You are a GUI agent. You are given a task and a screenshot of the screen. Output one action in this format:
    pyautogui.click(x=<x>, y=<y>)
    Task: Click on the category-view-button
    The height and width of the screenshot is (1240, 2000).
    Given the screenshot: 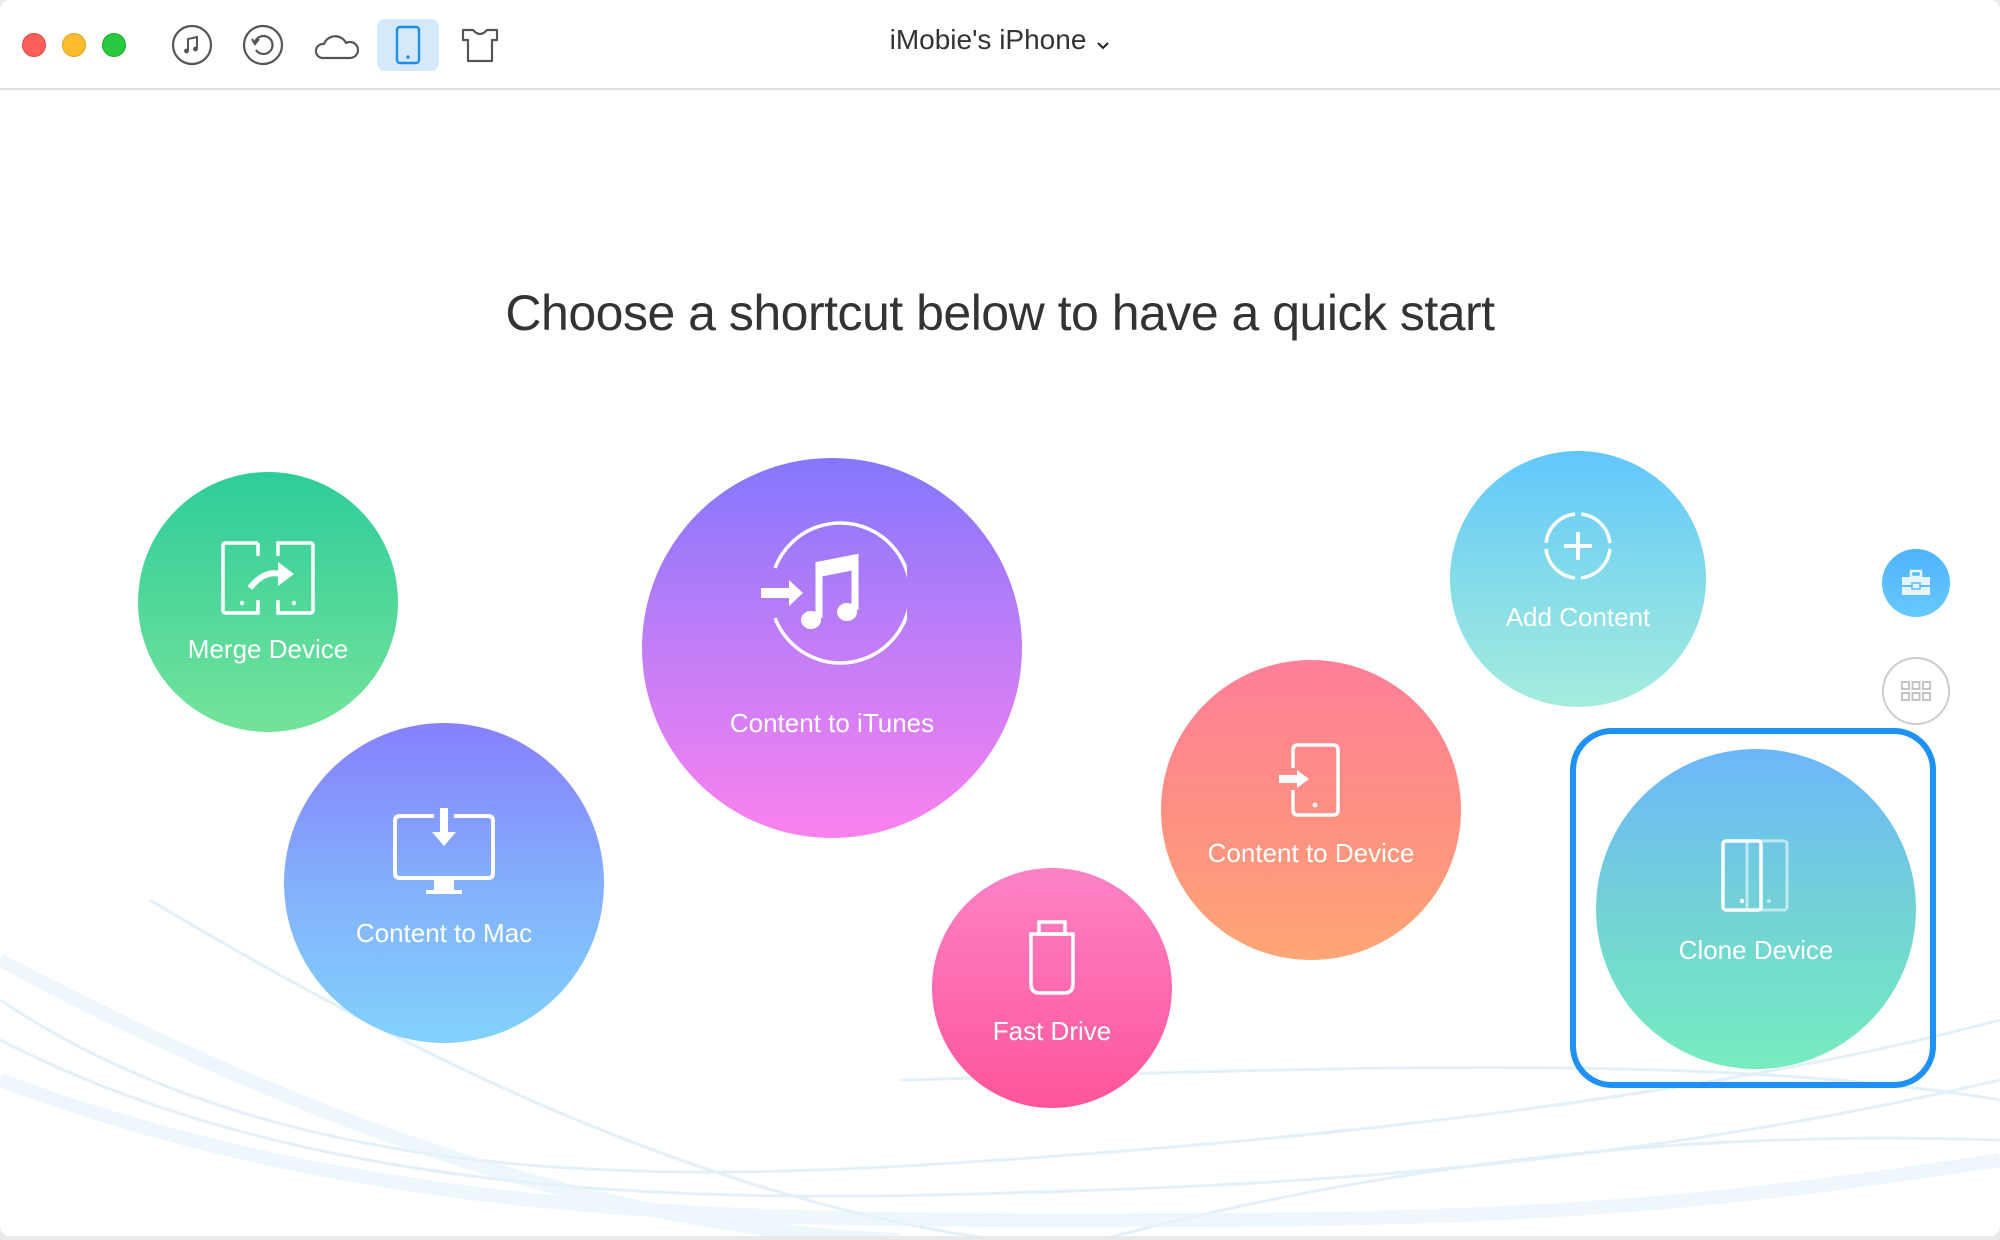 What is the action you would take?
    pyautogui.click(x=1916, y=691)
    